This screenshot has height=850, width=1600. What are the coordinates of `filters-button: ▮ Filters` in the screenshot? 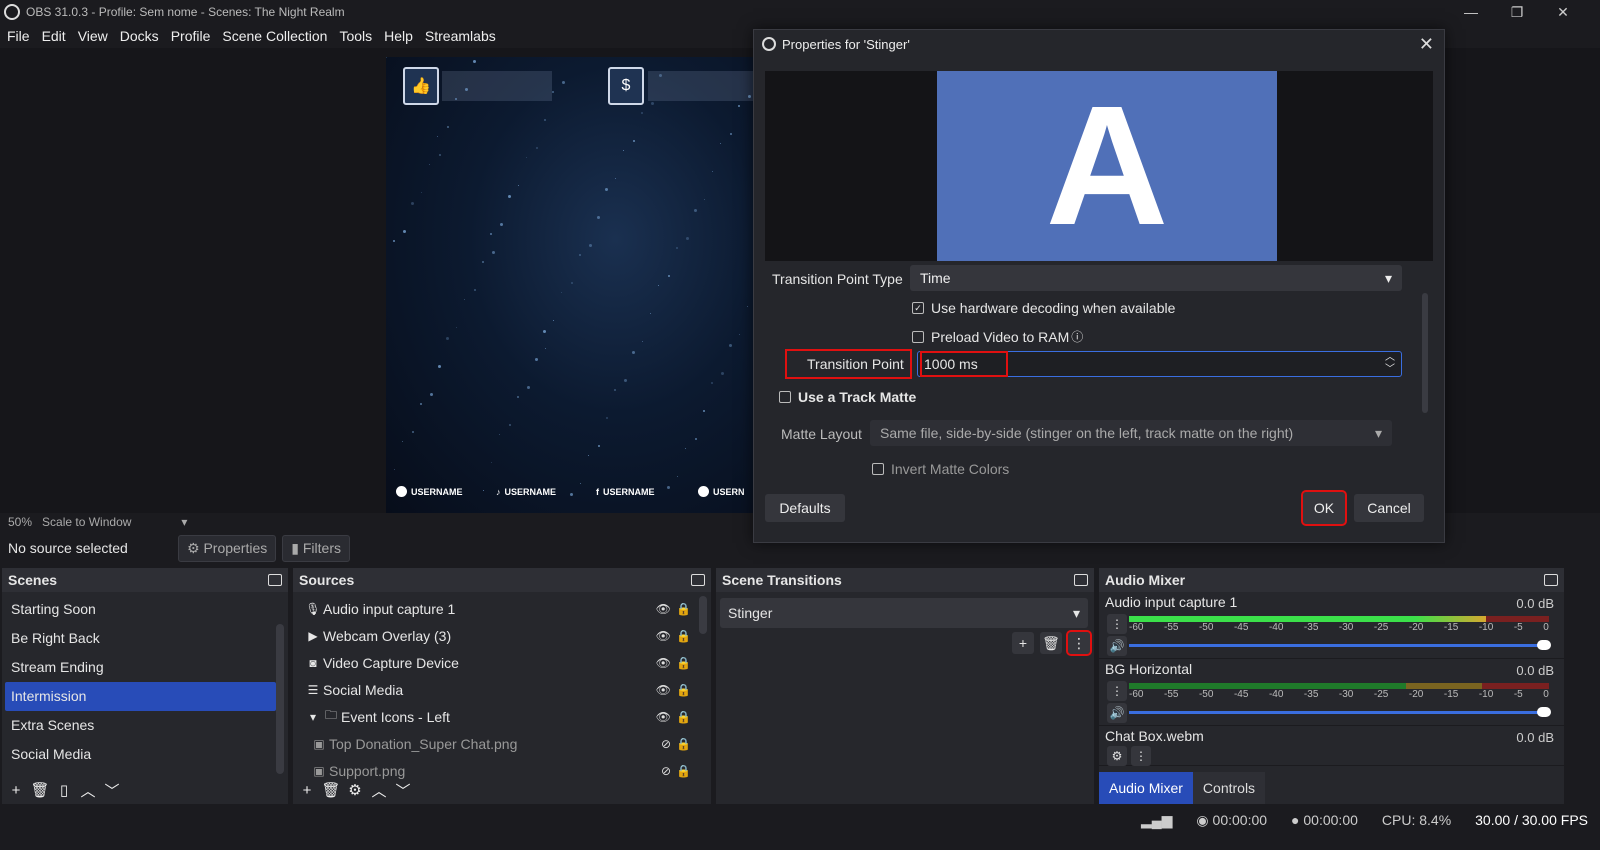 It's located at (316, 548).